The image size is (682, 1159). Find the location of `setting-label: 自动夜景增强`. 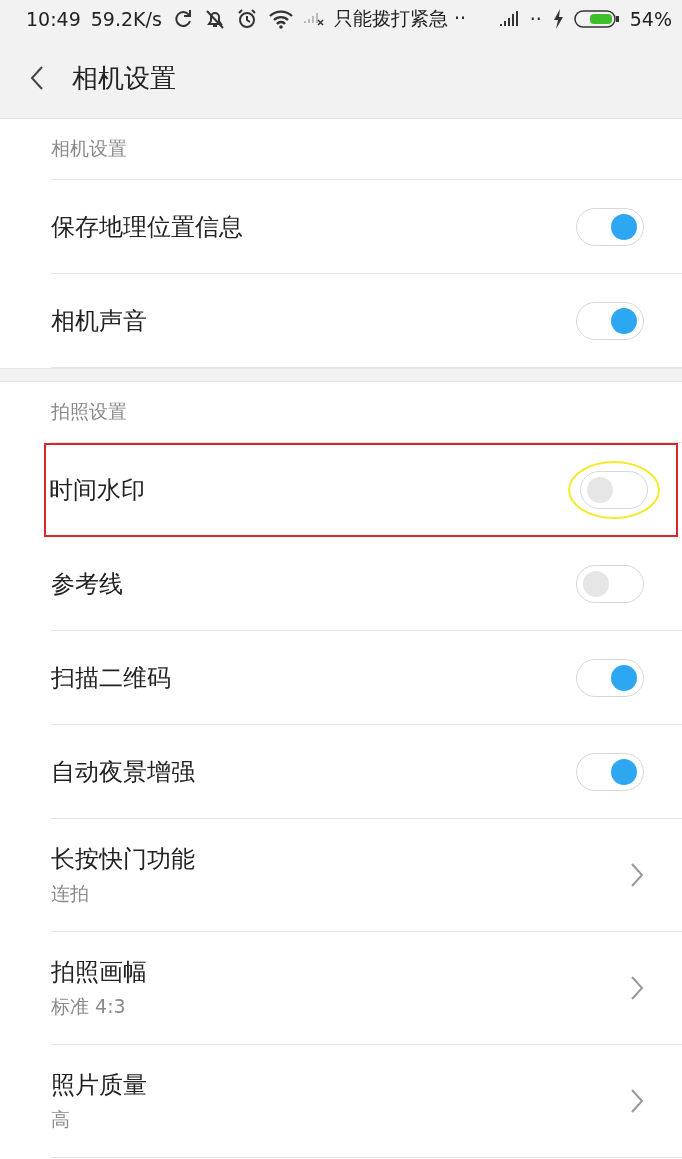

setting-label: 自动夜景增强 is located at coordinates (123, 772).